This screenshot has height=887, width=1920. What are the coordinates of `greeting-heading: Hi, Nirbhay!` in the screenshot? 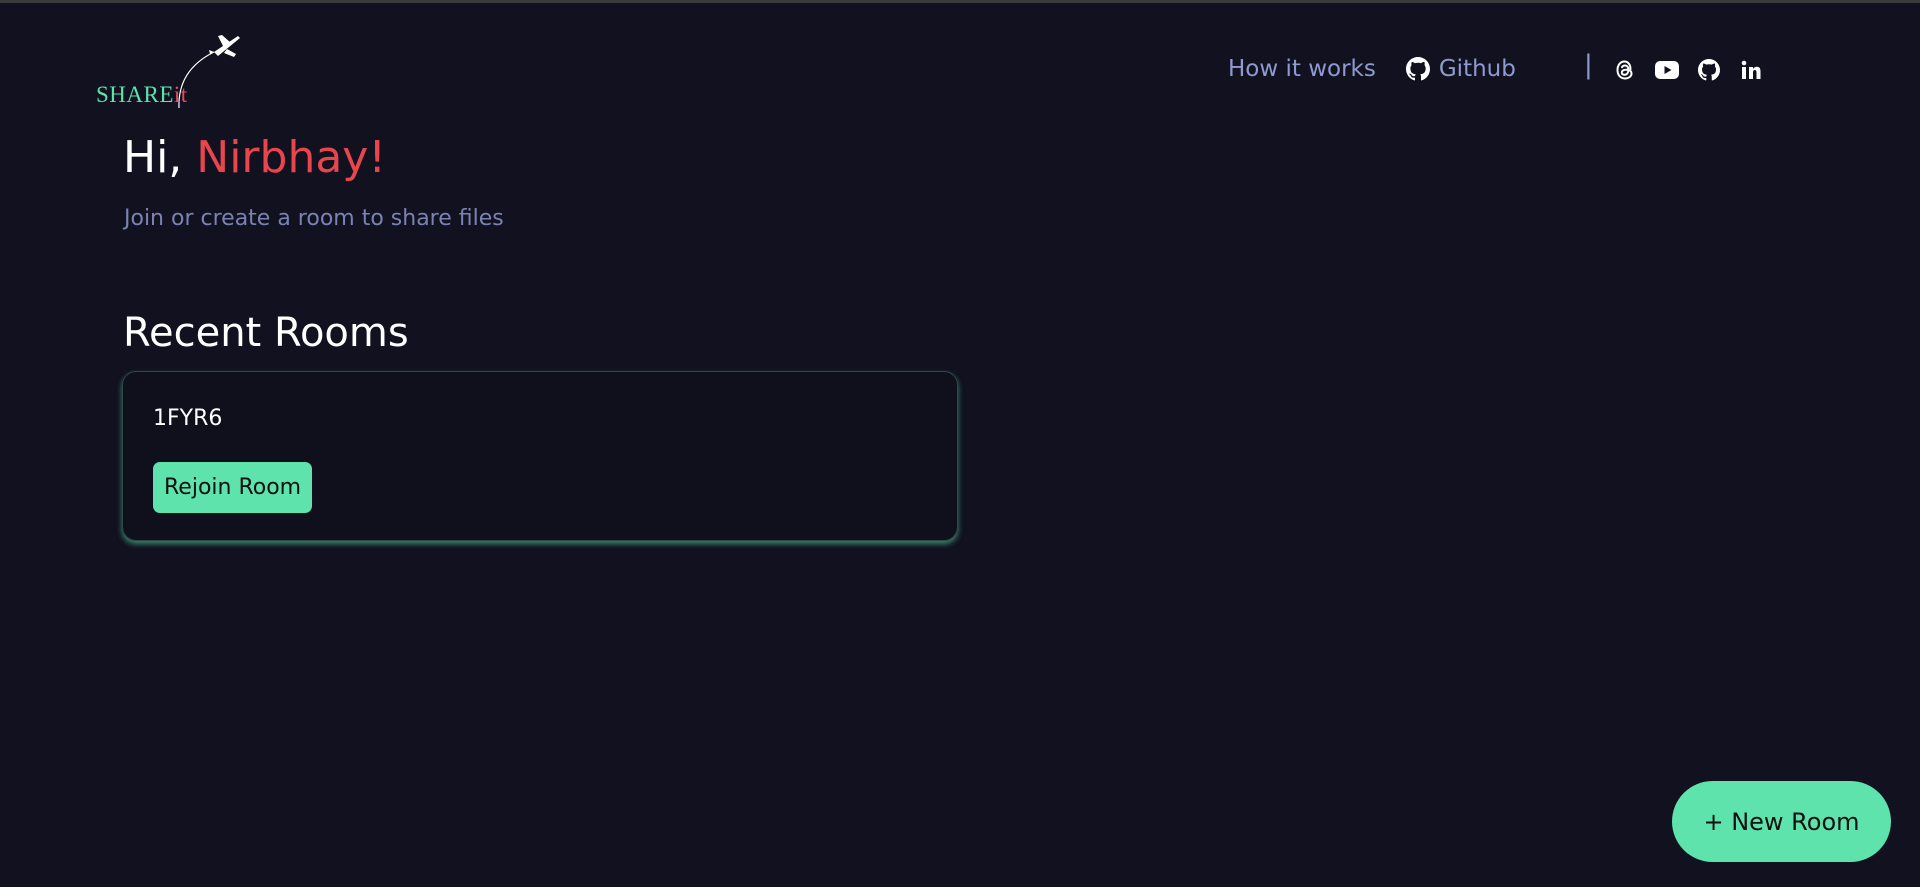 It's located at (254, 157).